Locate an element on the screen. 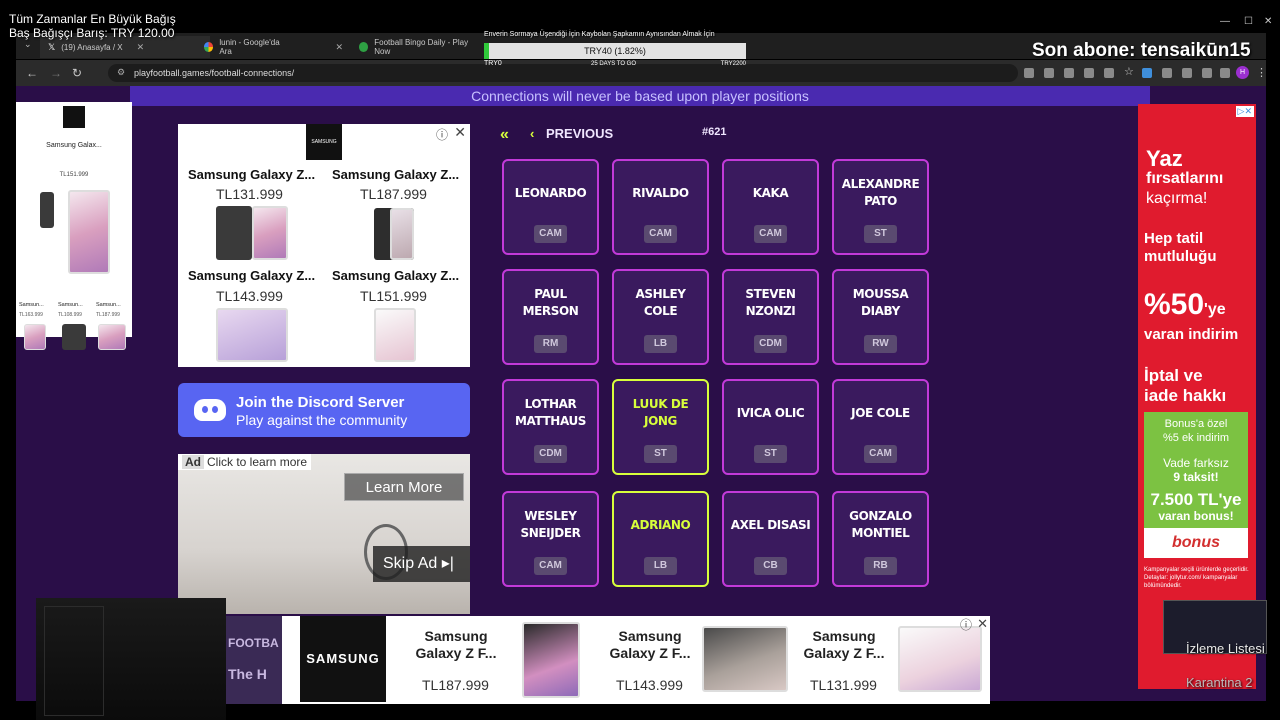  player-tile: JOE COLE CAM is located at coordinates (880, 427).